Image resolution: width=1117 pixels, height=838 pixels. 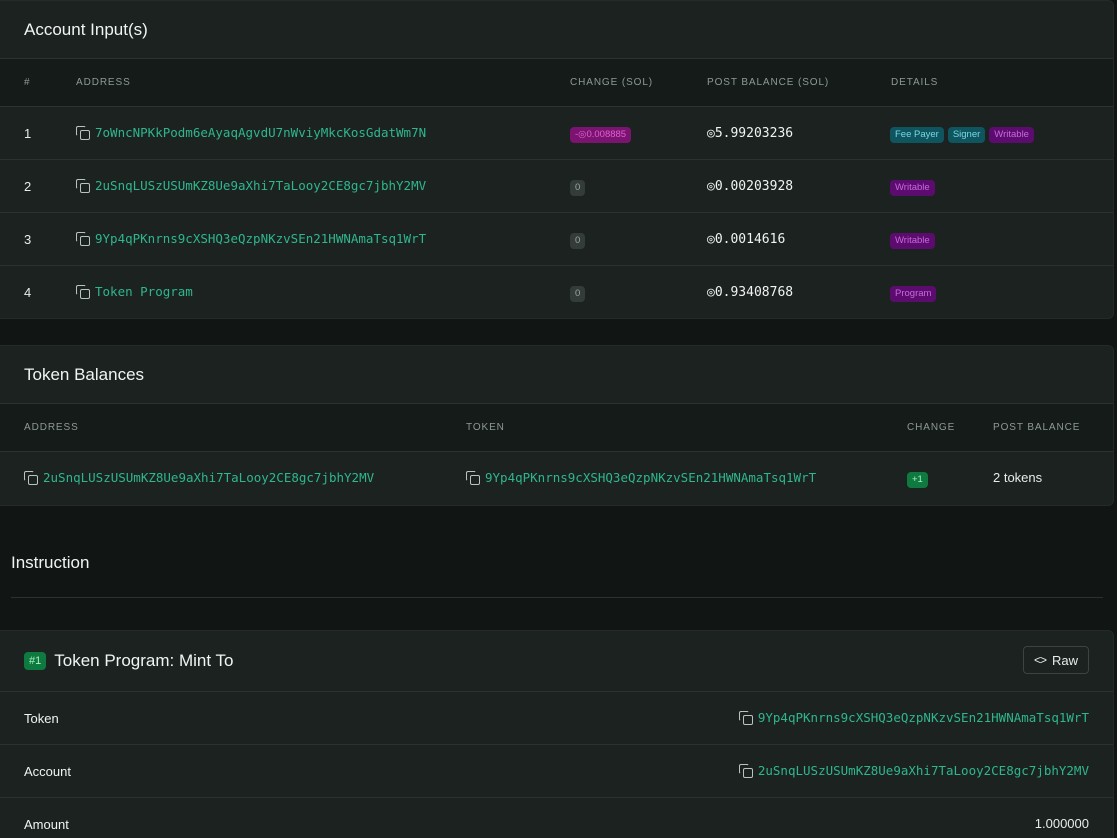 I want to click on row-index: 3, so click(x=28, y=239).